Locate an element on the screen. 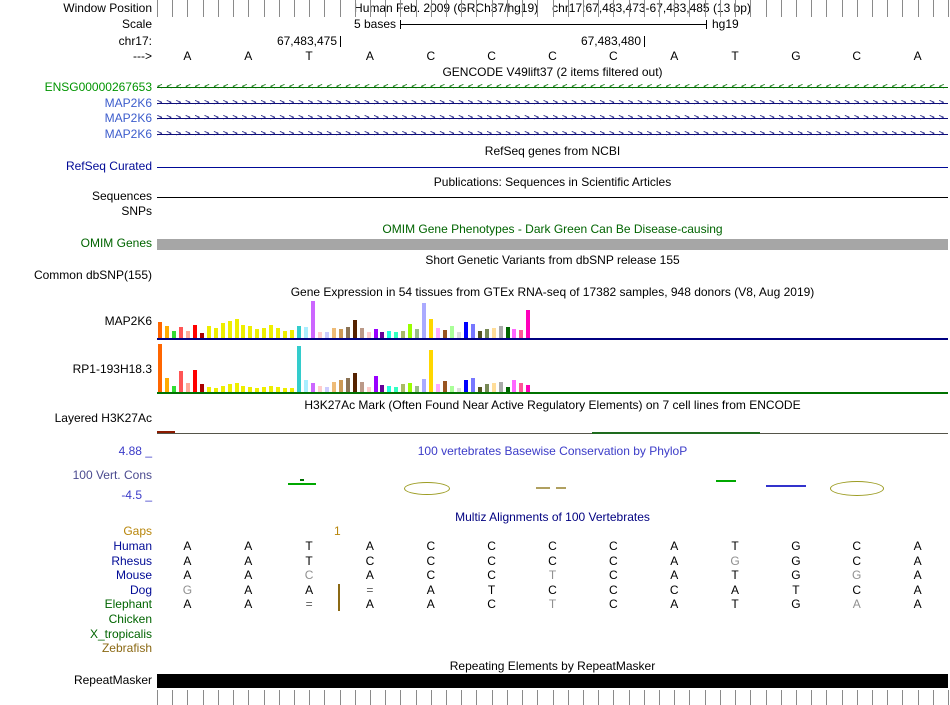 The image size is (950, 705). snps-label: SNPs is located at coordinates (76, 211).